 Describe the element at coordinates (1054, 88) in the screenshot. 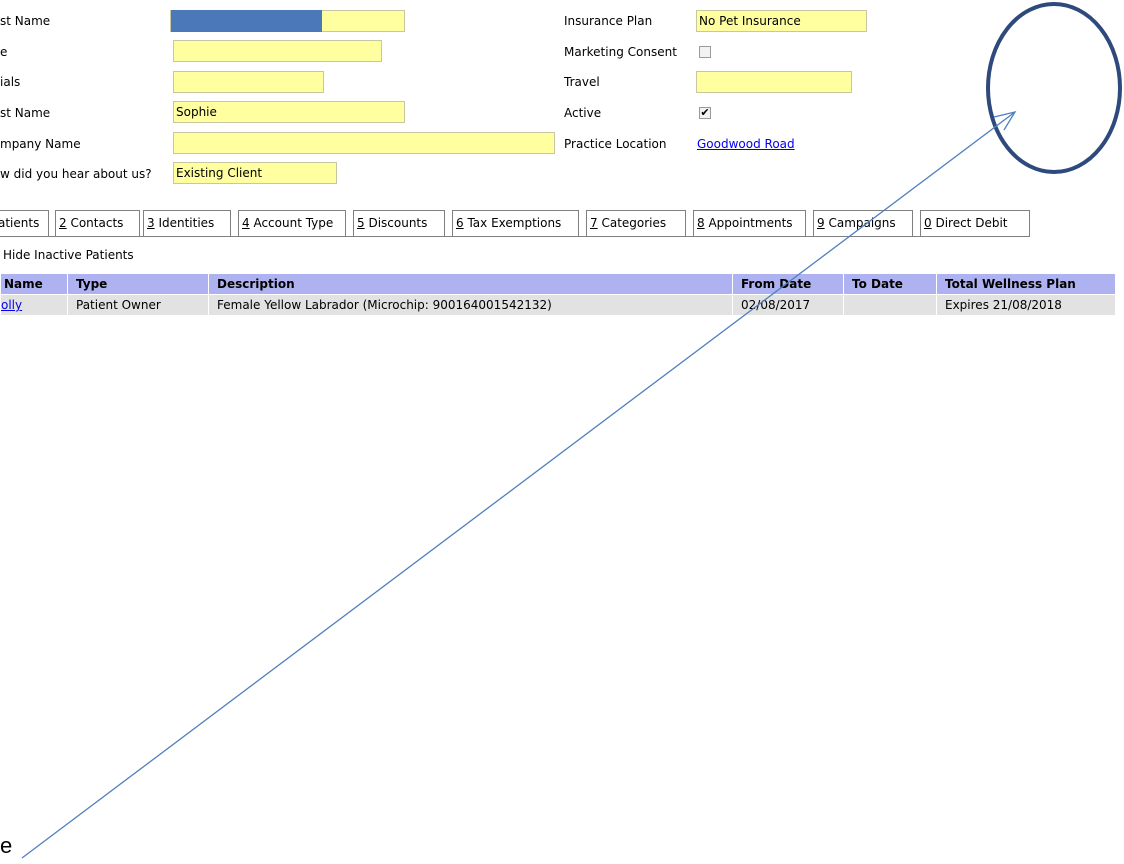

I see `annotation-ellipse` at that location.